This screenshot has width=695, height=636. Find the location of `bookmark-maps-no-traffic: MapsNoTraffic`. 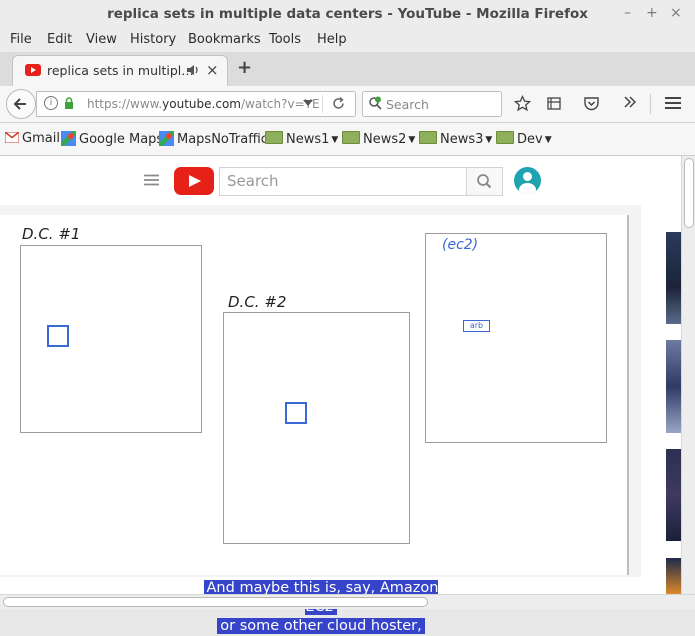

bookmark-maps-no-traffic: MapsNoTraffic is located at coordinates (212, 138).